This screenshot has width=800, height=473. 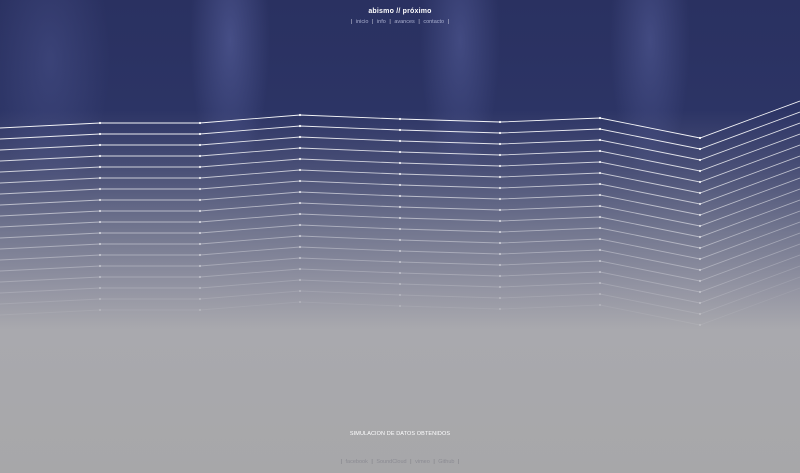 What do you see at coordinates (400, 434) in the screenshot?
I see `simulation-caption: SIMULACION DE DATOS OBTENIDOS` at bounding box center [400, 434].